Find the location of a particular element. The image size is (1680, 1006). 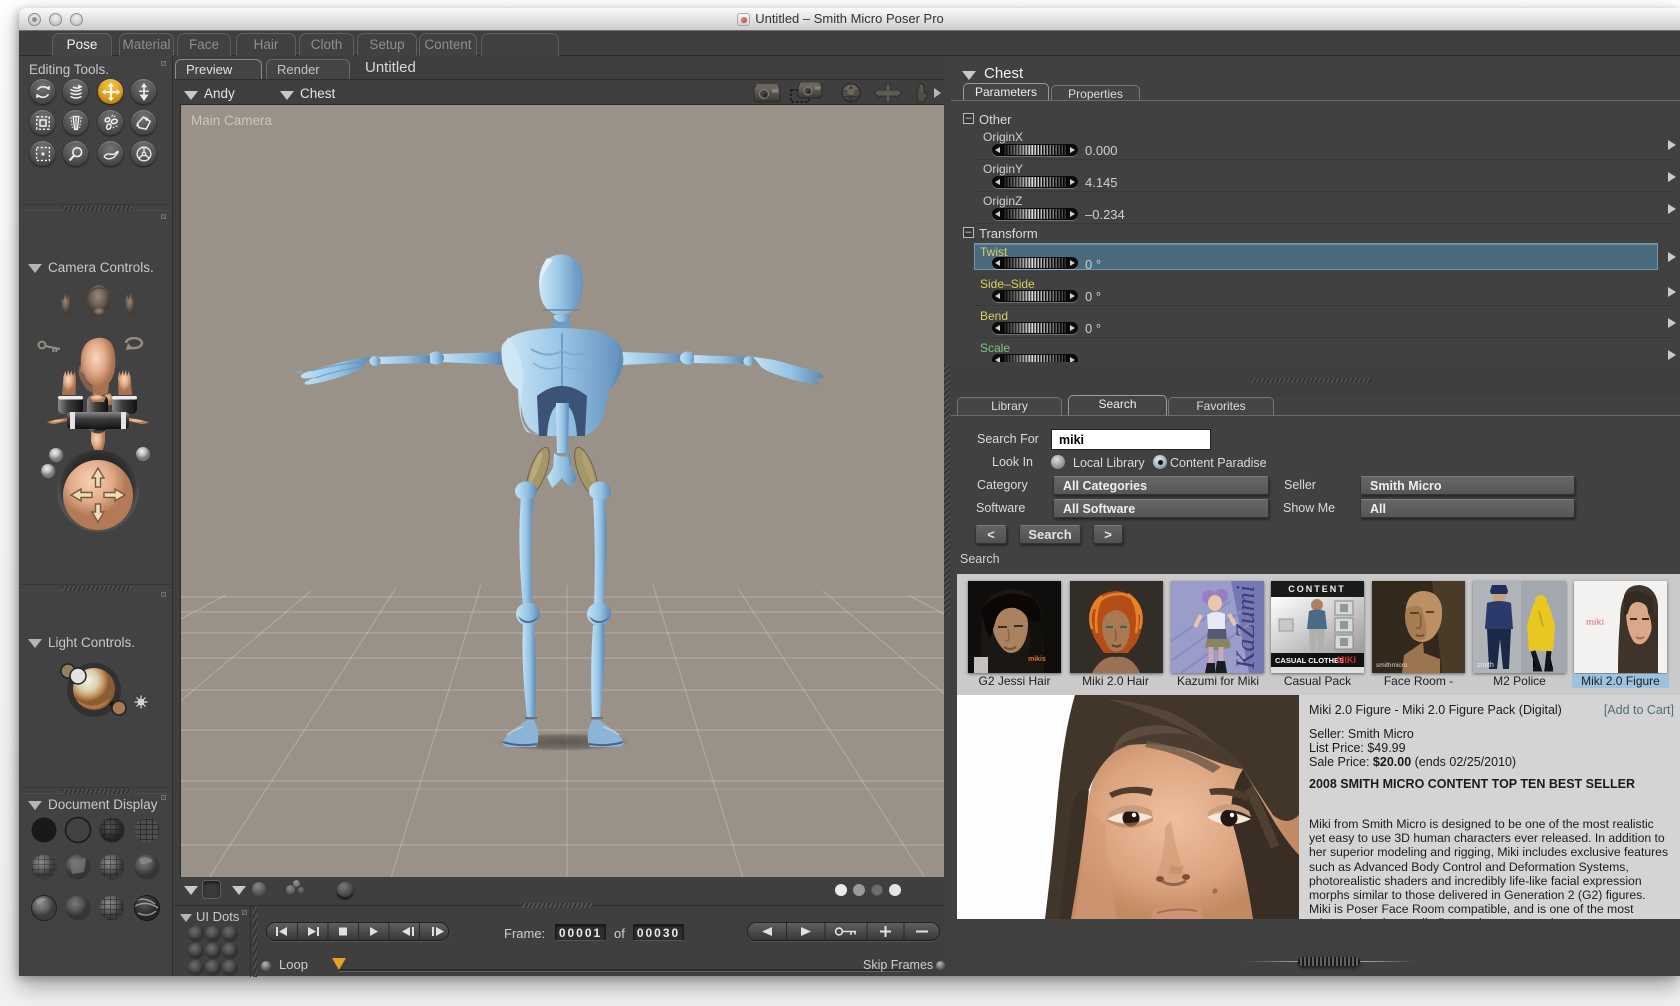

svg-text: miki is located at coordinates (1595, 622).